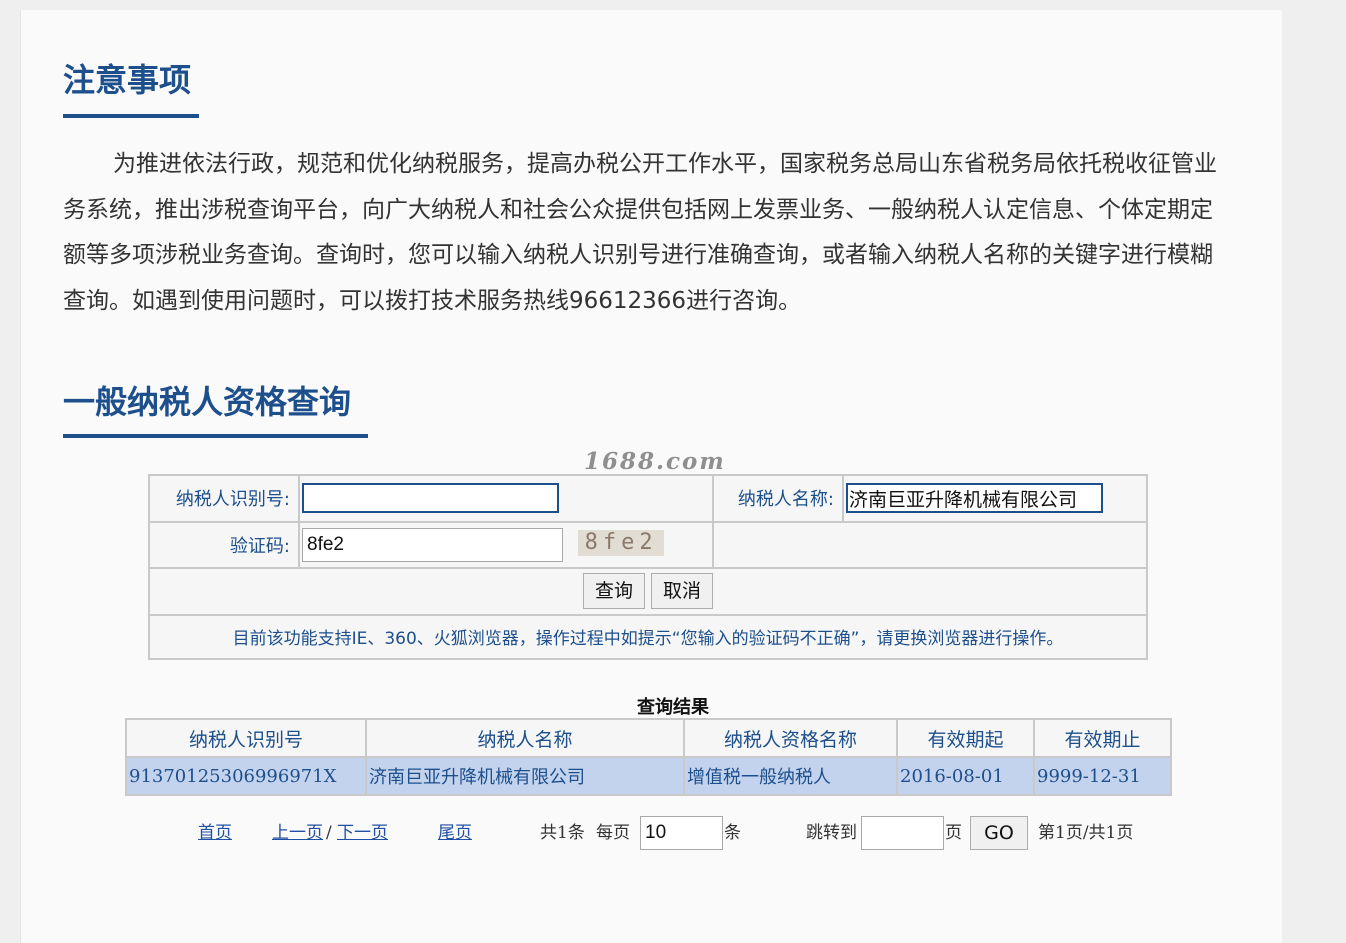 This screenshot has height=943, width=1346. I want to click on notice-title-underline, so click(131, 116).